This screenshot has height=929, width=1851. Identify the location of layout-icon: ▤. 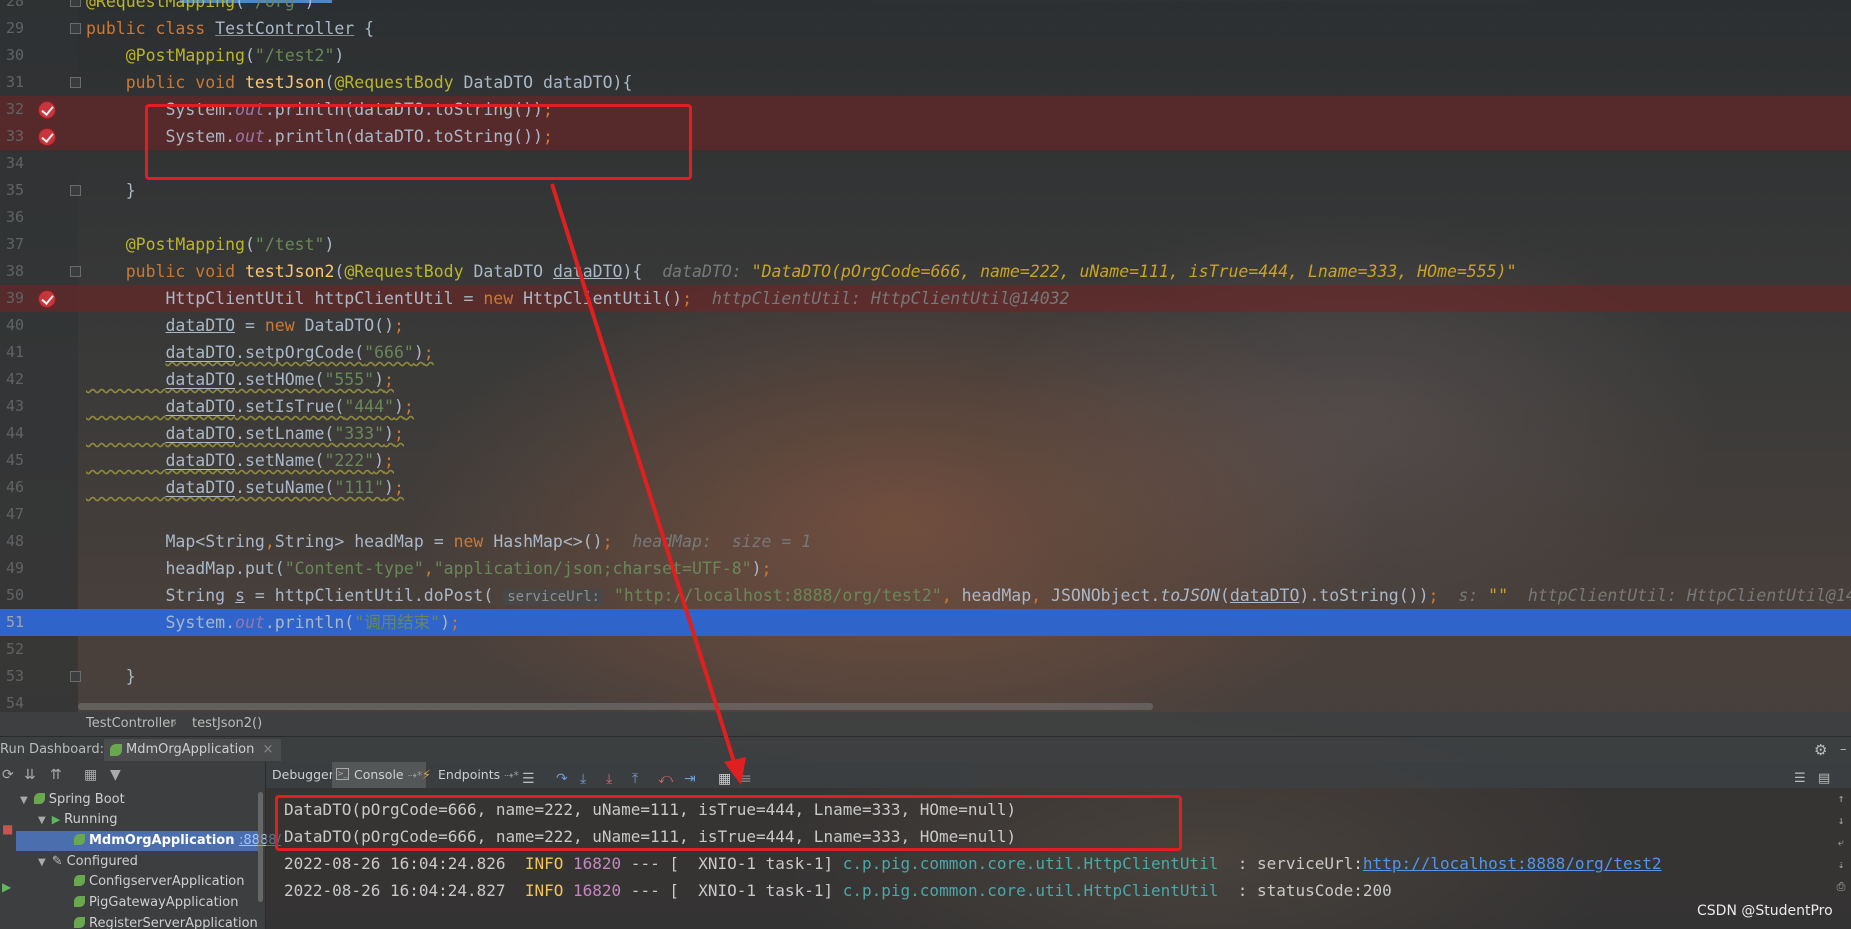
(1824, 779).